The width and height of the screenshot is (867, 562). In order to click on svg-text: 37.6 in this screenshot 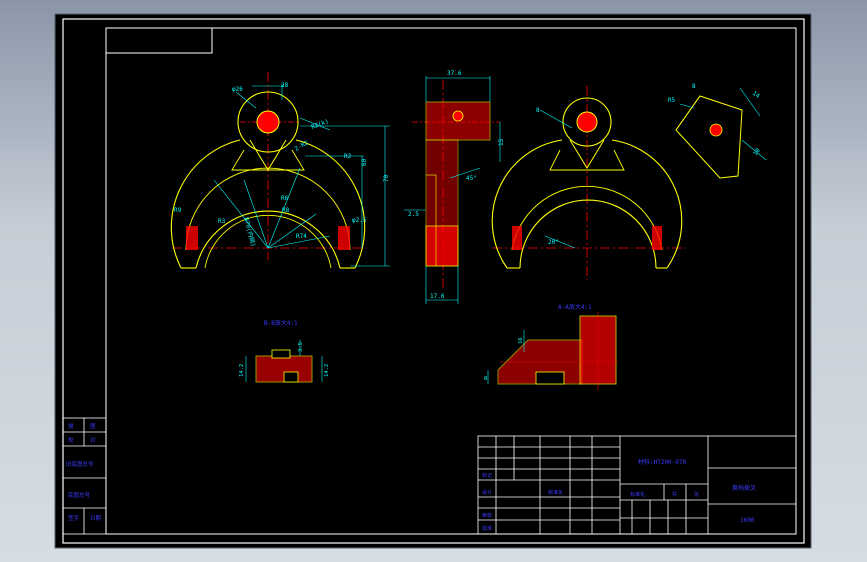, I will do `click(454, 73)`.